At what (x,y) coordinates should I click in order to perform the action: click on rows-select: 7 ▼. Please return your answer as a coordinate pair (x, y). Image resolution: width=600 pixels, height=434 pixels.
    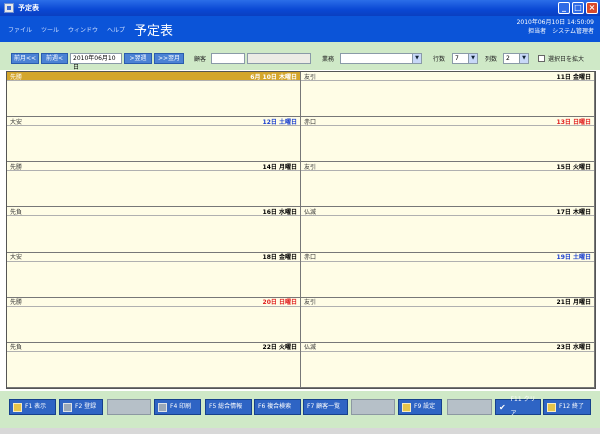
    Looking at the image, I should click on (465, 58).